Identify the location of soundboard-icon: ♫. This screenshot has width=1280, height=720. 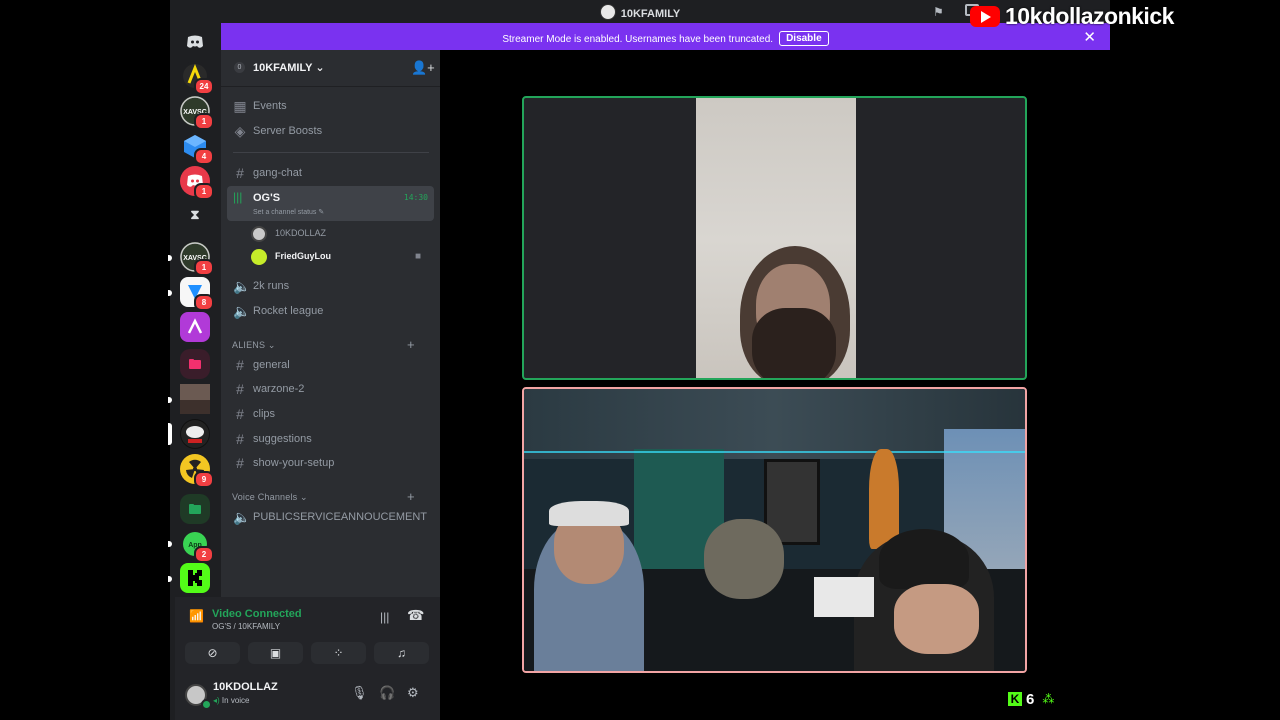
(401, 653).